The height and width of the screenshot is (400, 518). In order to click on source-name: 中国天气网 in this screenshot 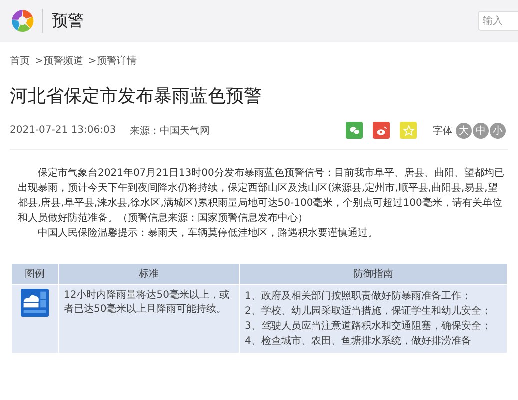, I will do `click(185, 131)`.